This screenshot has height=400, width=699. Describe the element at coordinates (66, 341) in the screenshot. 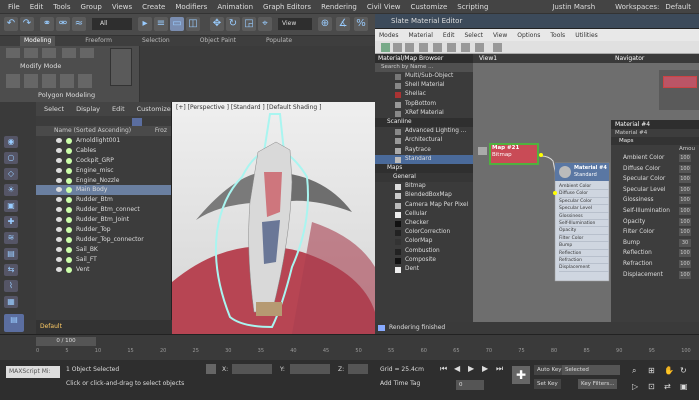

I see `time-slider: 0 / 100` at that location.